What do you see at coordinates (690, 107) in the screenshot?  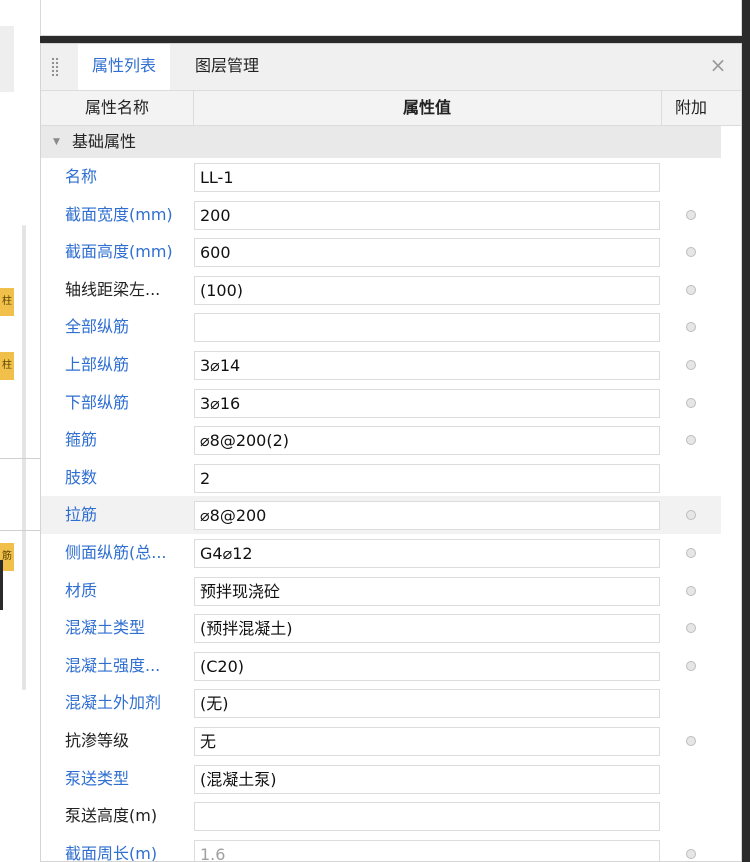 I see `column-header-extra: 附加` at bounding box center [690, 107].